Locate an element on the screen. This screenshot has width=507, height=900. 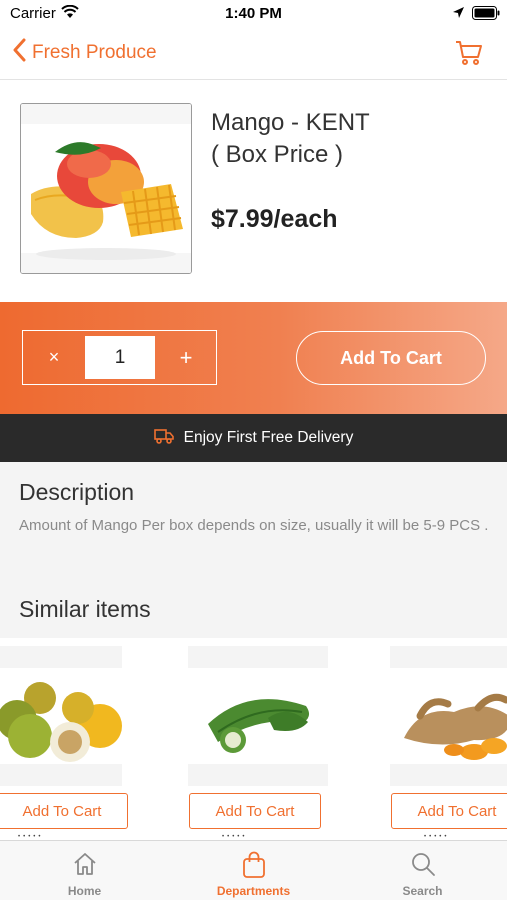
home-icon is located at coordinates (85, 866).